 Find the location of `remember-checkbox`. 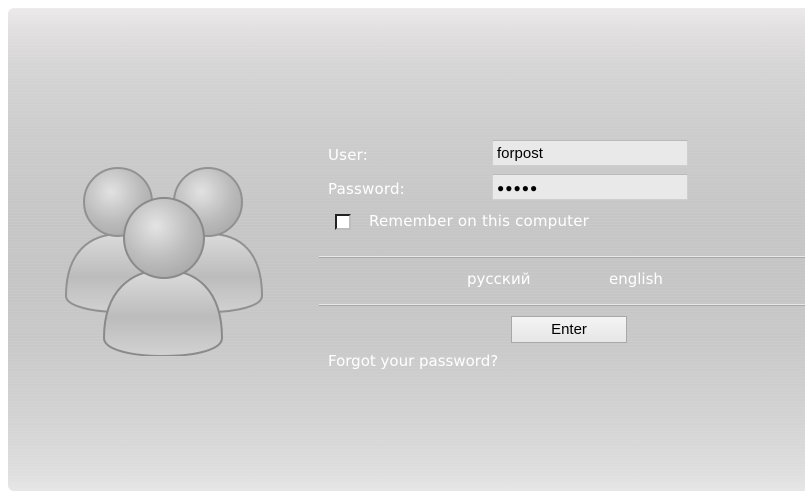

remember-checkbox is located at coordinates (343, 222).